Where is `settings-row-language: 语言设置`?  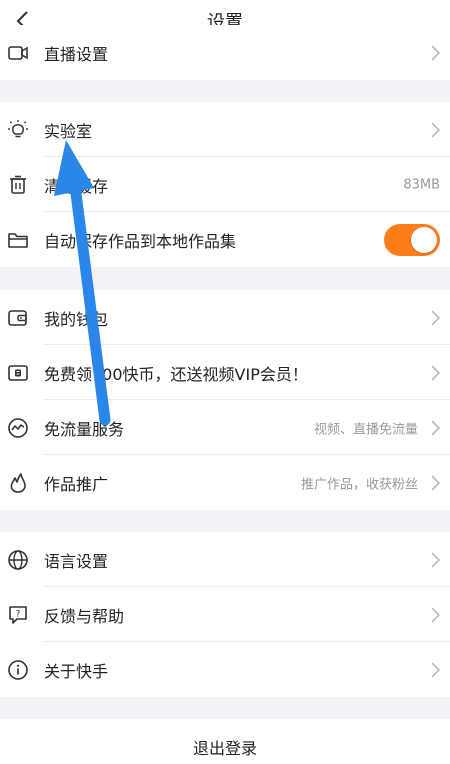 settings-row-language: 语言设置 is located at coordinates (225, 559).